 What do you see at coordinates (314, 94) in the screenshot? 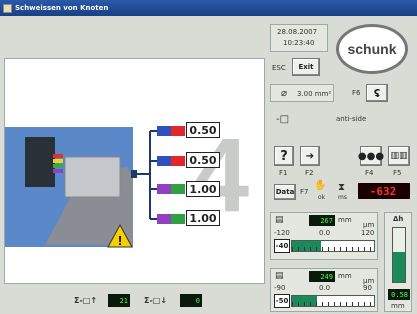
I see `cross-section-value: 3.00 mm²` at bounding box center [314, 94].